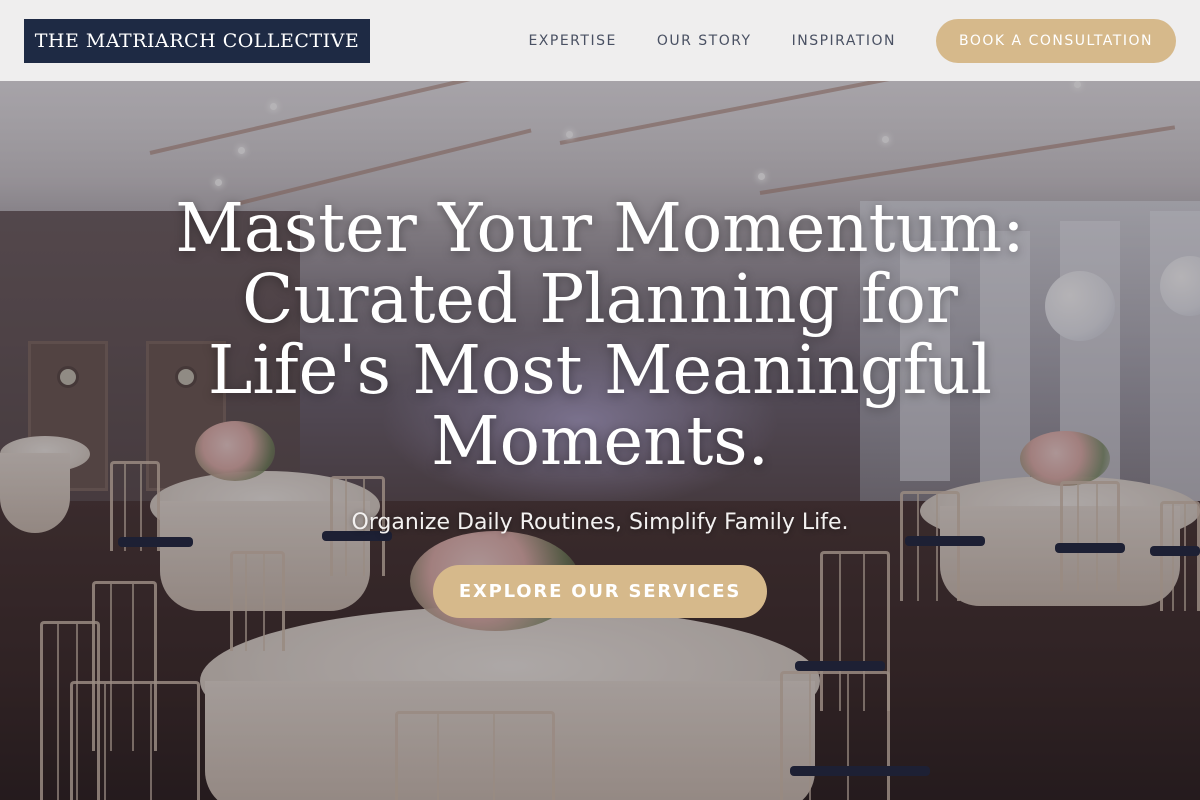 This screenshot has height=800, width=1200. I want to click on nav-link-inspiration: INSPIRATION, so click(844, 41).